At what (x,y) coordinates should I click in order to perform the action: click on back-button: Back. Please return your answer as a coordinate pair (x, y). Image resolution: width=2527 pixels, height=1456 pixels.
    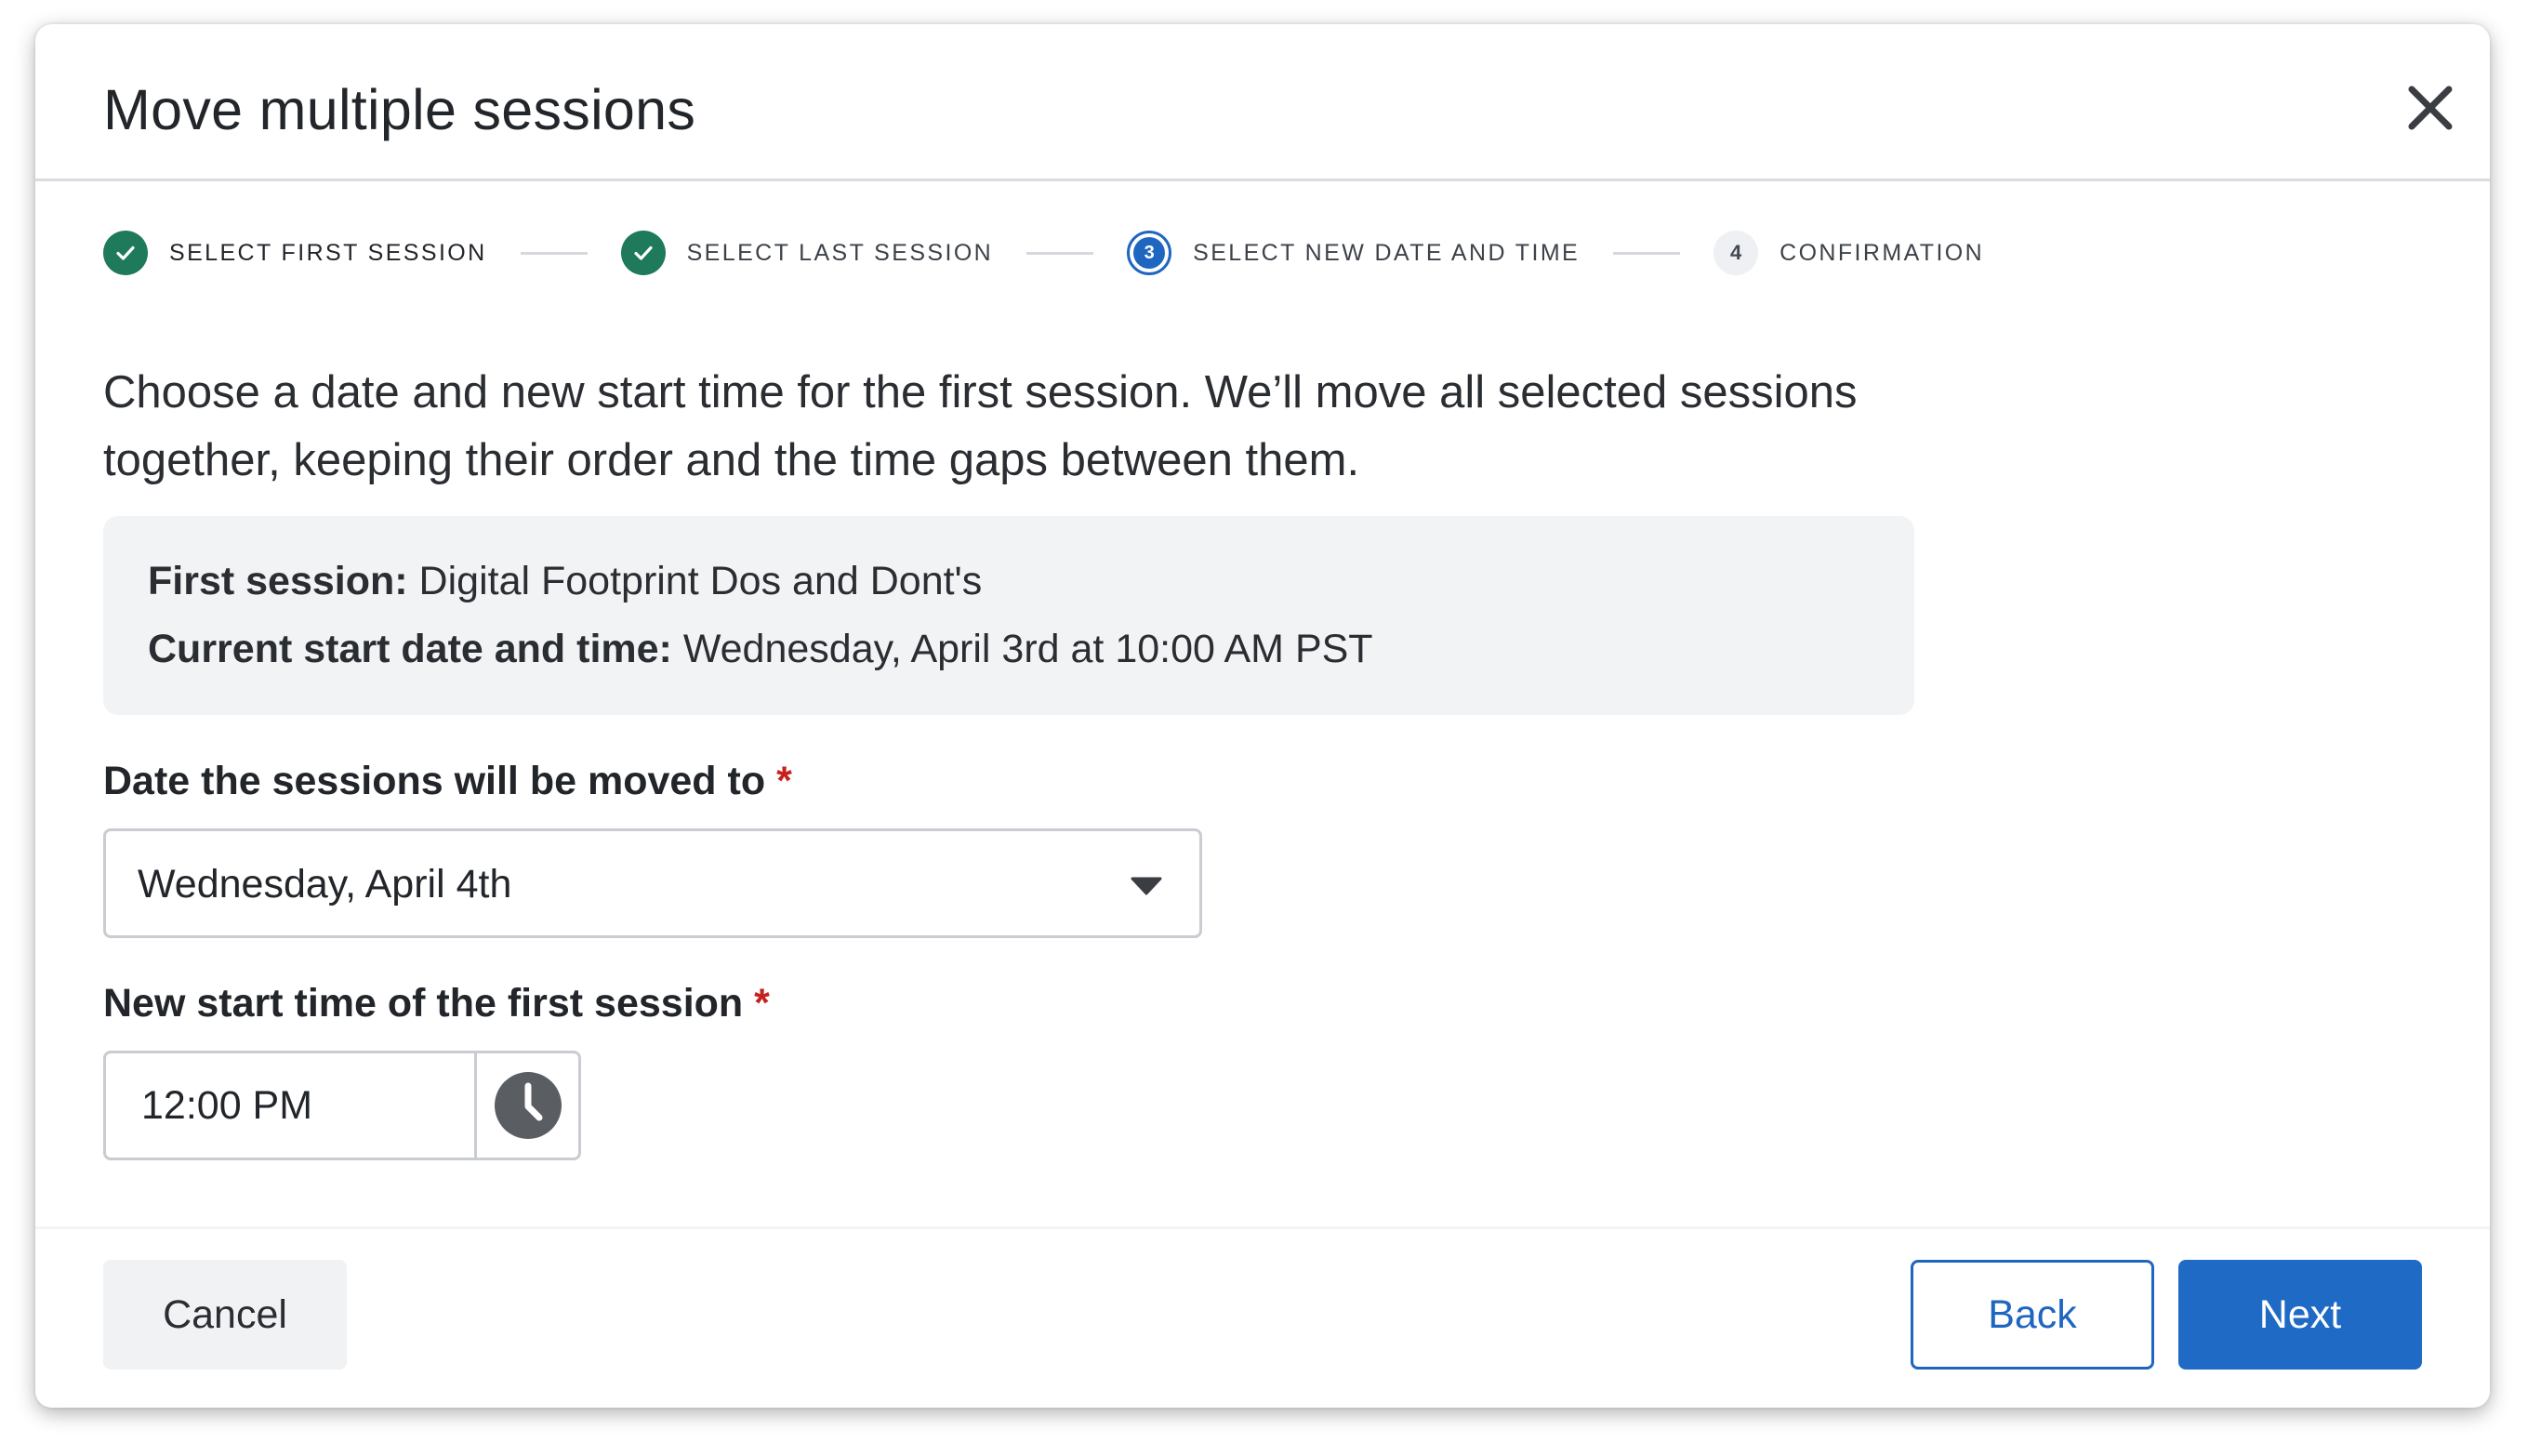
    Looking at the image, I should click on (2033, 1315).